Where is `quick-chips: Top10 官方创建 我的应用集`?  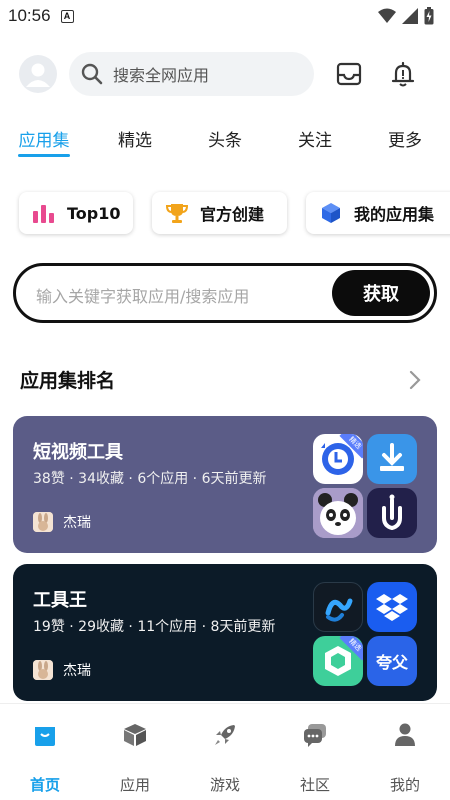
quick-chips: Top10 官方创建 我的应用集 is located at coordinates (225, 214).